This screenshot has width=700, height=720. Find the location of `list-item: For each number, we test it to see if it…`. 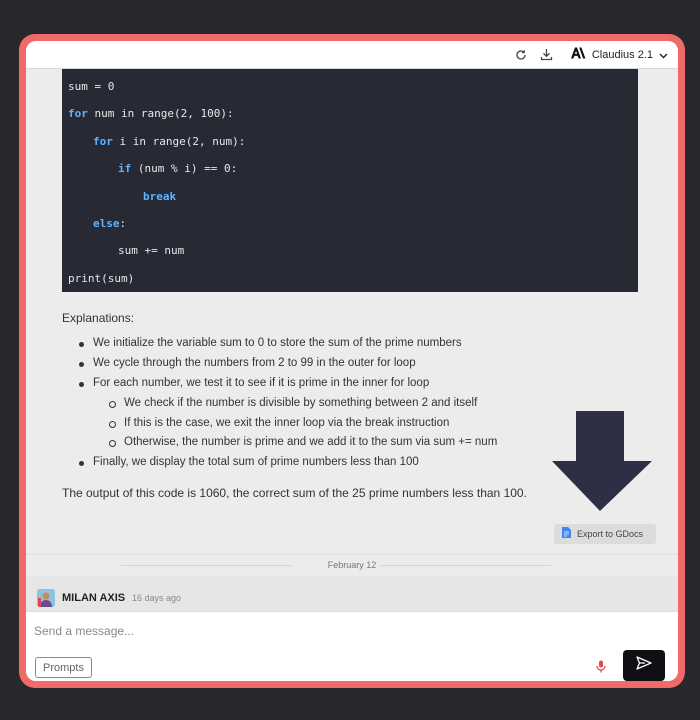

list-item: For each number, we test it to see if it… is located at coordinates (322, 384).